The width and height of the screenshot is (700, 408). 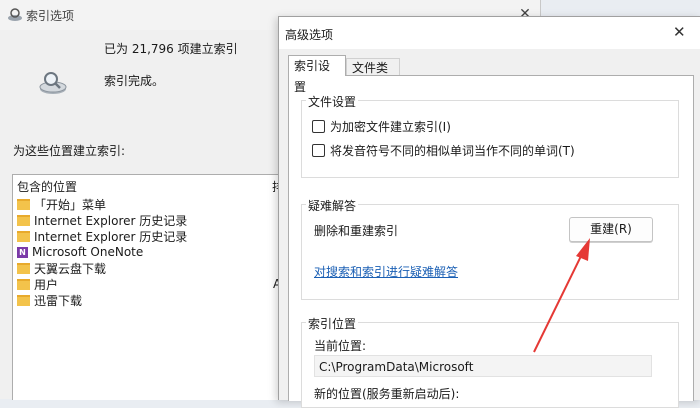 I want to click on list-item: 用户, so click(x=37, y=284).